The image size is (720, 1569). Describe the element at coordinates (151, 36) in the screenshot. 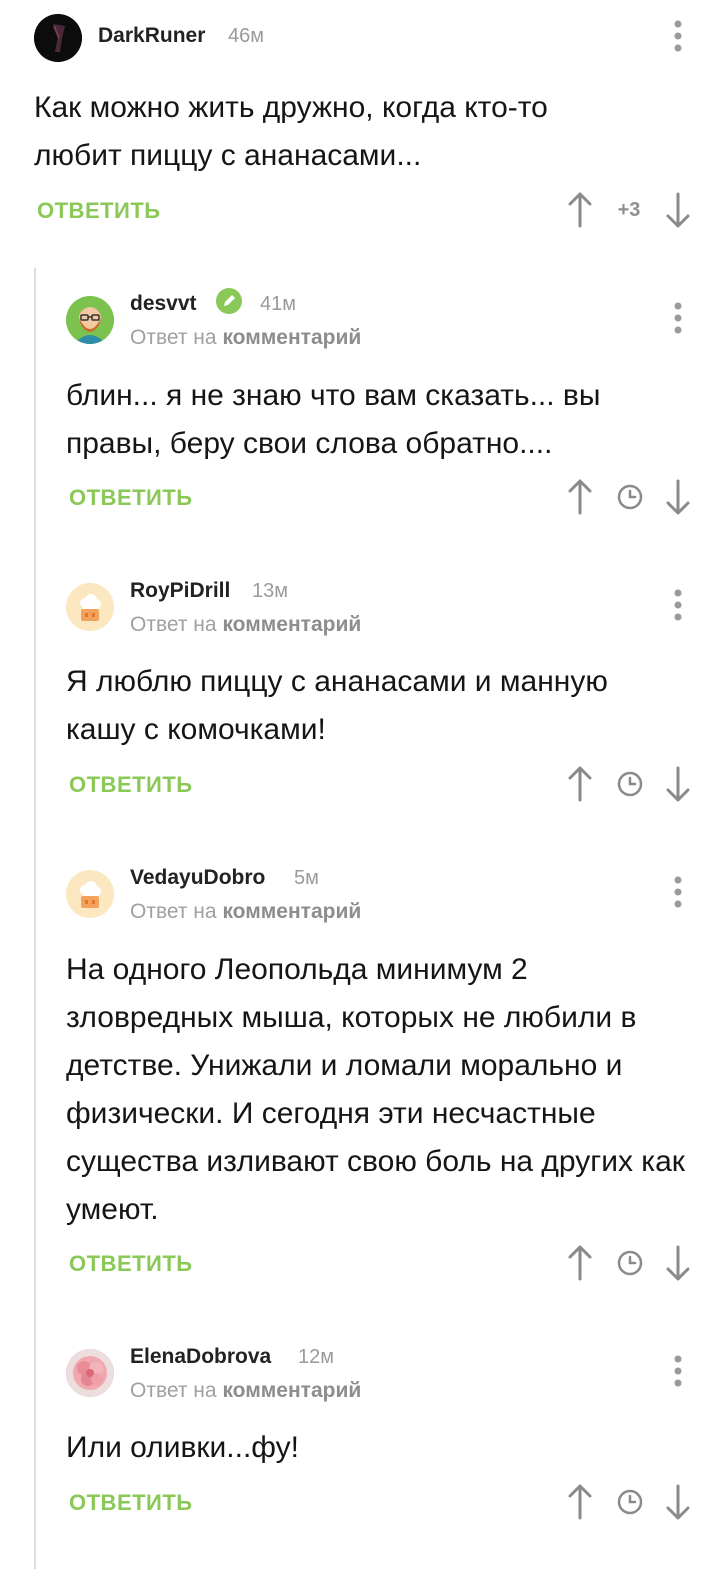

I see `comment-author: DarkRuner` at that location.